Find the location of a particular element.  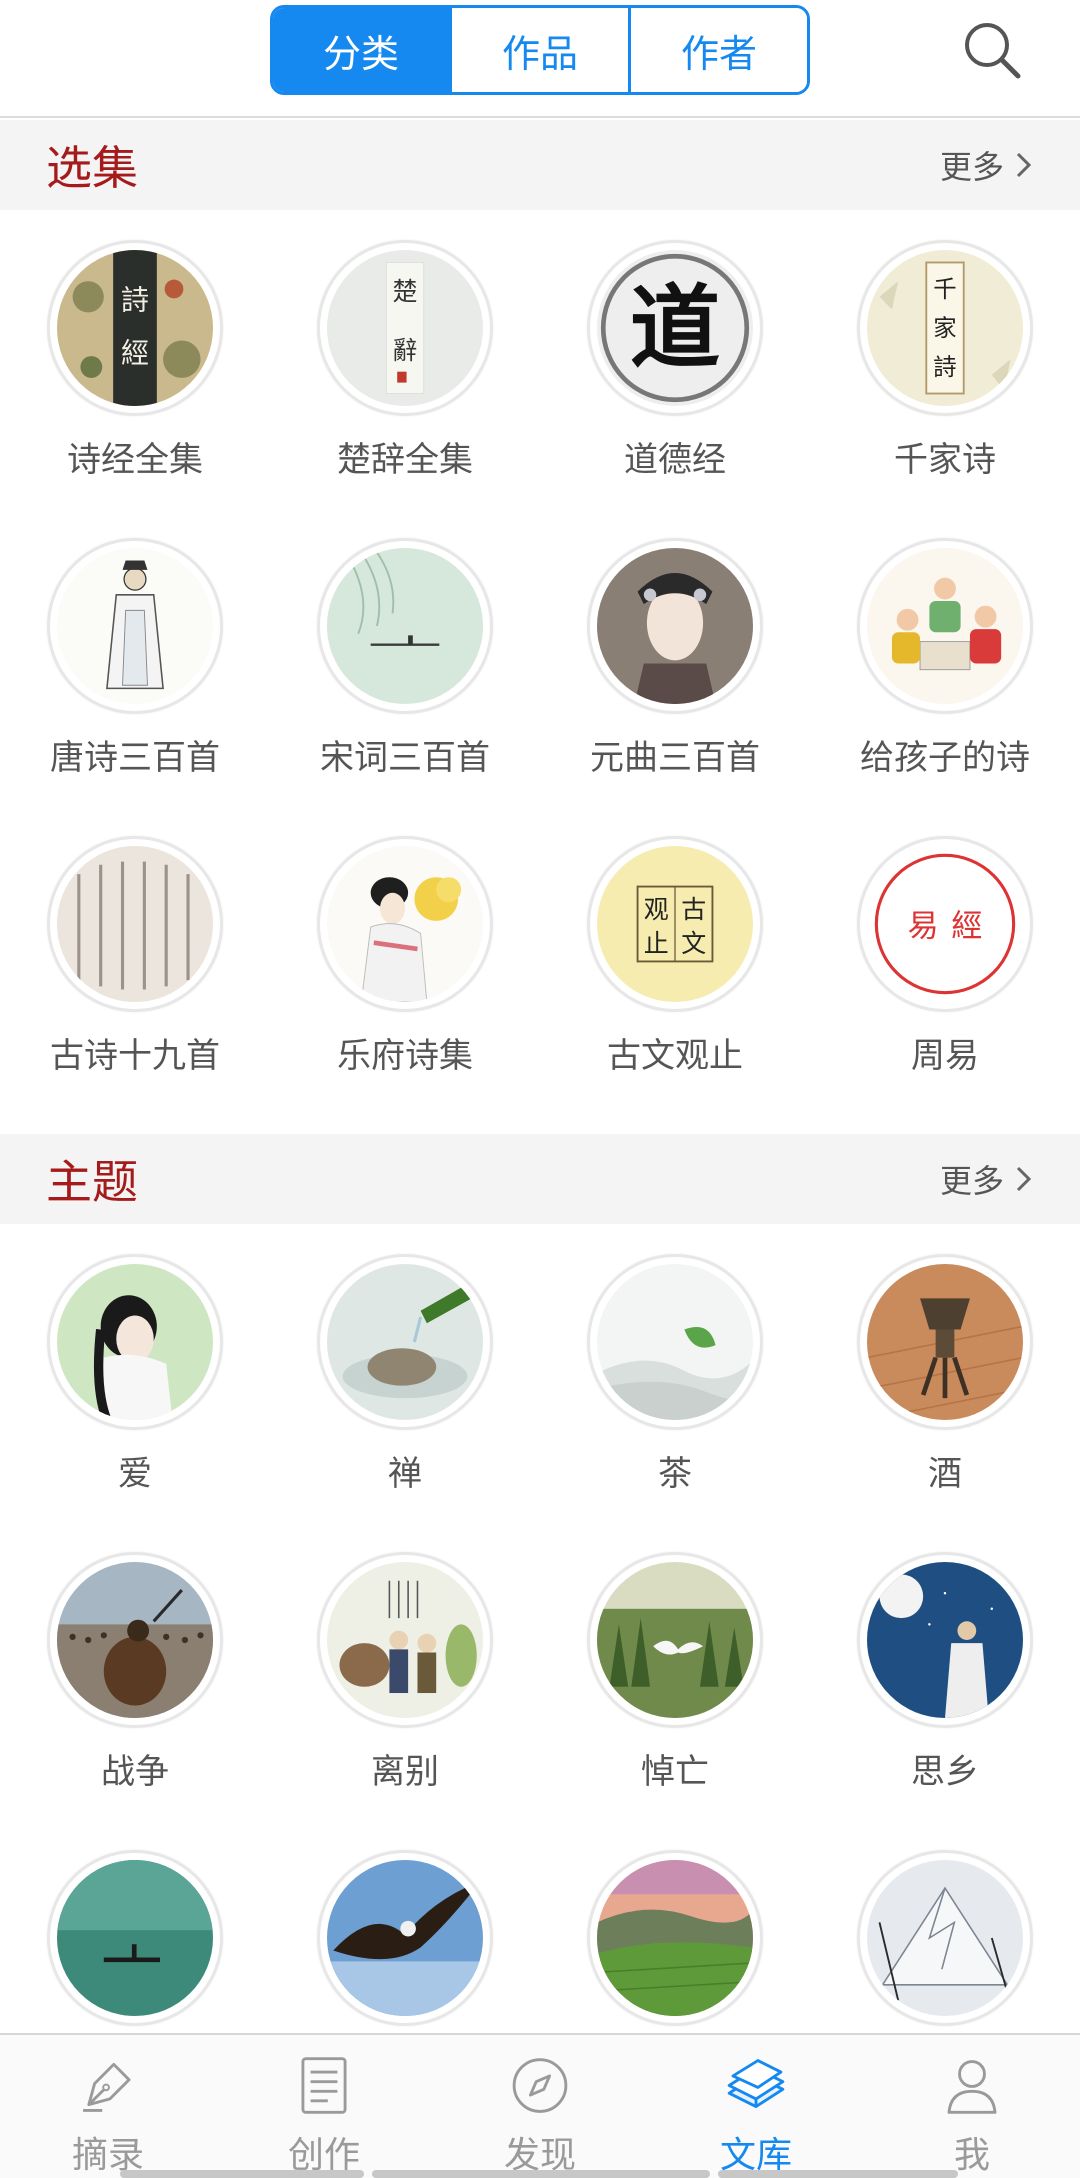

anthology-item-label: 楚辞全集 is located at coordinates (405, 460).